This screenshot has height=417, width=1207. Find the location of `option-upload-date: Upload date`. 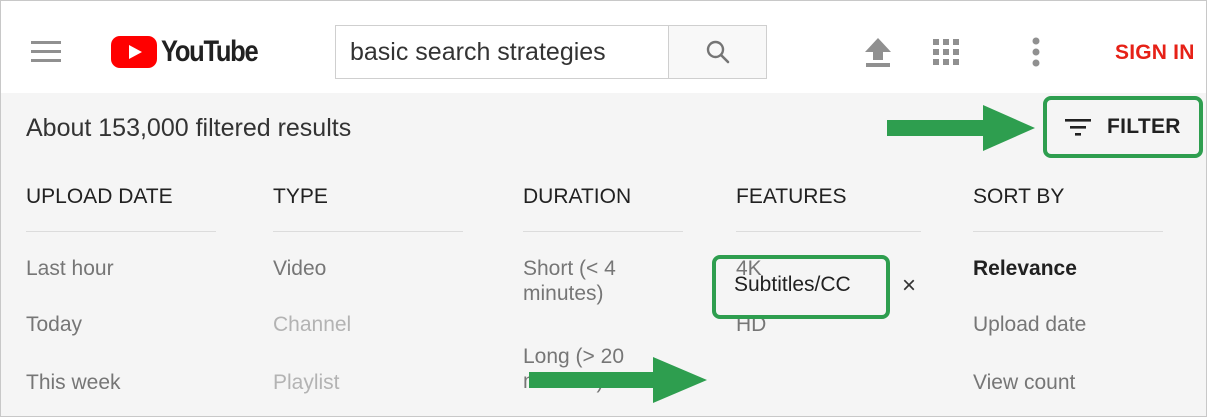

option-upload-date: Upload date is located at coordinates (1029, 324).